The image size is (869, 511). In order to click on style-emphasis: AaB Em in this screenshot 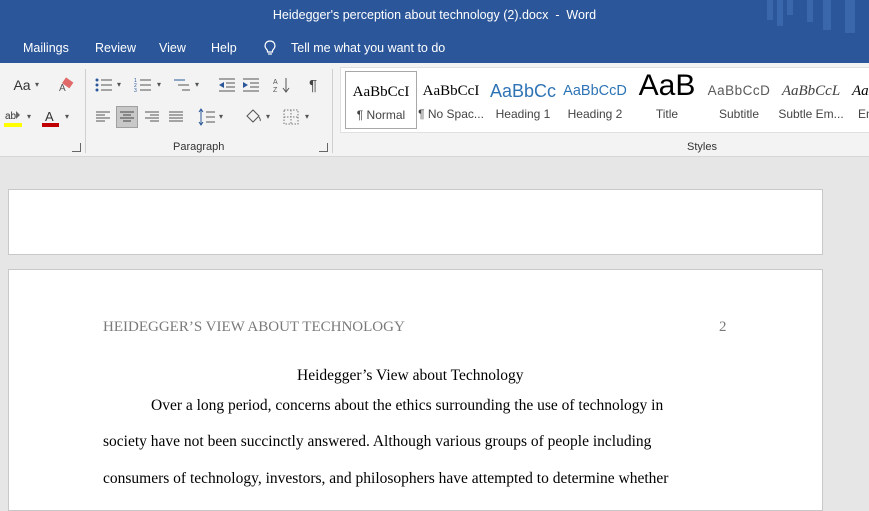, I will do `click(858, 99)`.